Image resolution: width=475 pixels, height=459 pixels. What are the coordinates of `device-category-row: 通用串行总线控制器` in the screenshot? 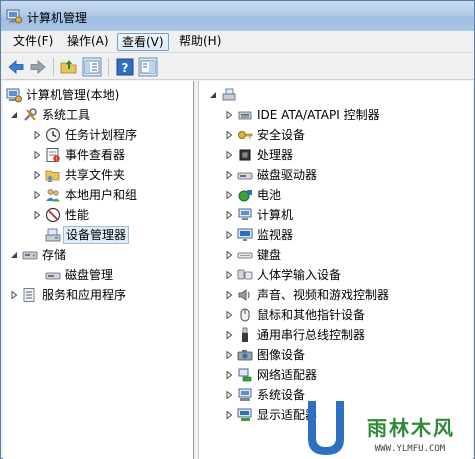 It's located at (334, 335).